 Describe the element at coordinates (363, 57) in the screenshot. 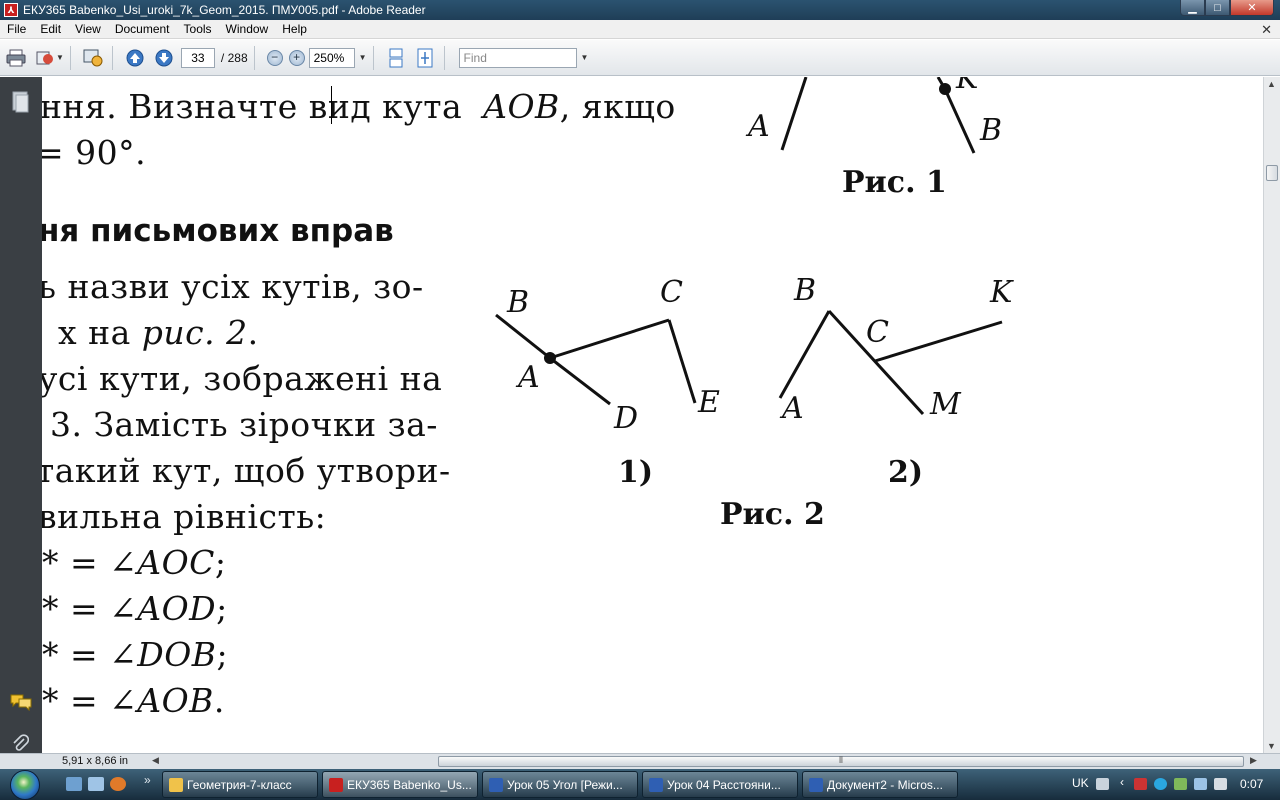

I see `zoom-dropdown-icon: ▼` at that location.